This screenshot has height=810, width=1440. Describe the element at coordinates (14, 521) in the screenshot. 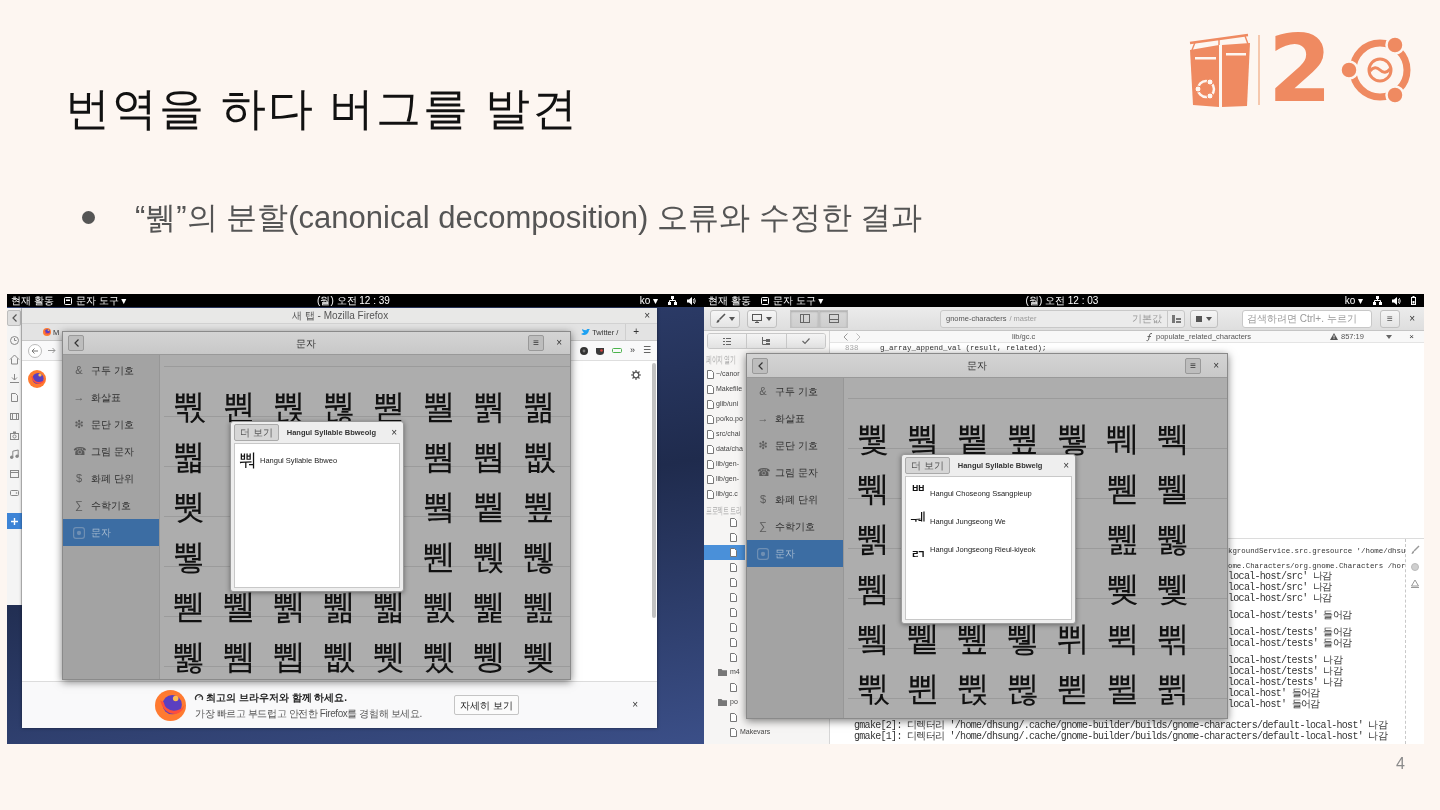

I see `add-button` at that location.